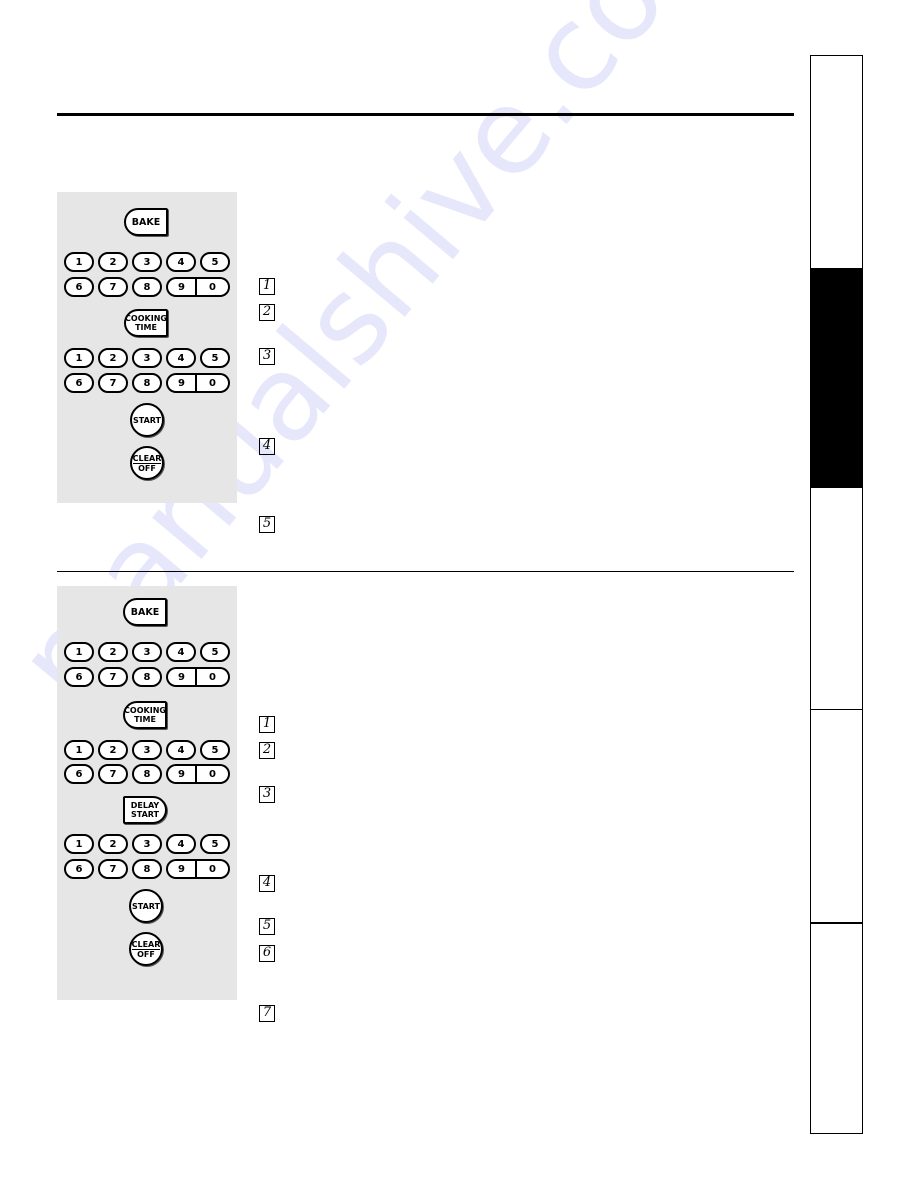  I want to click on delay-start-button: DELAY START, so click(145, 810).